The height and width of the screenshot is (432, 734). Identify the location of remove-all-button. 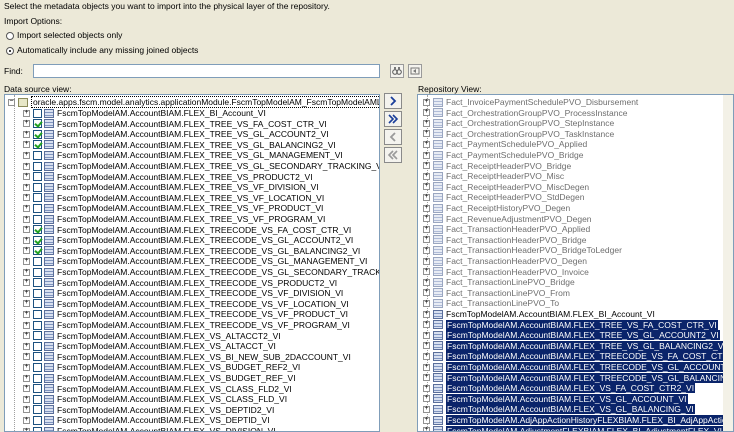
(393, 155).